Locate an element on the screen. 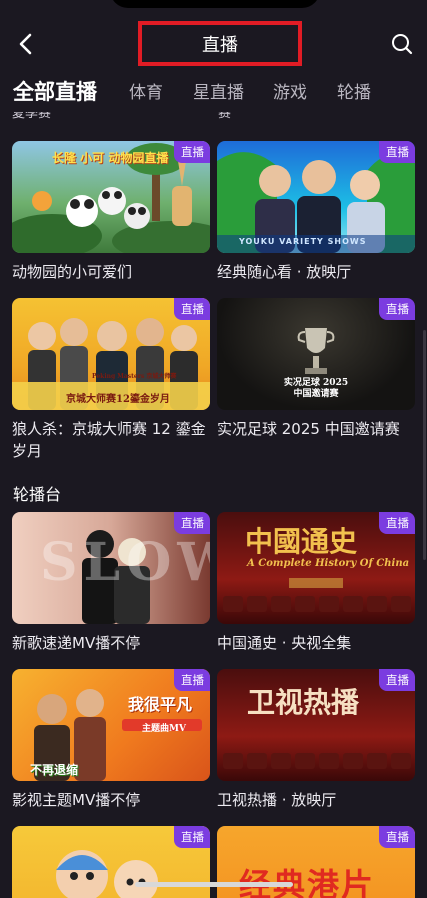 This screenshot has height=898, width=427. thumbnail-art-subtitle: 主题曲MV is located at coordinates (164, 729).